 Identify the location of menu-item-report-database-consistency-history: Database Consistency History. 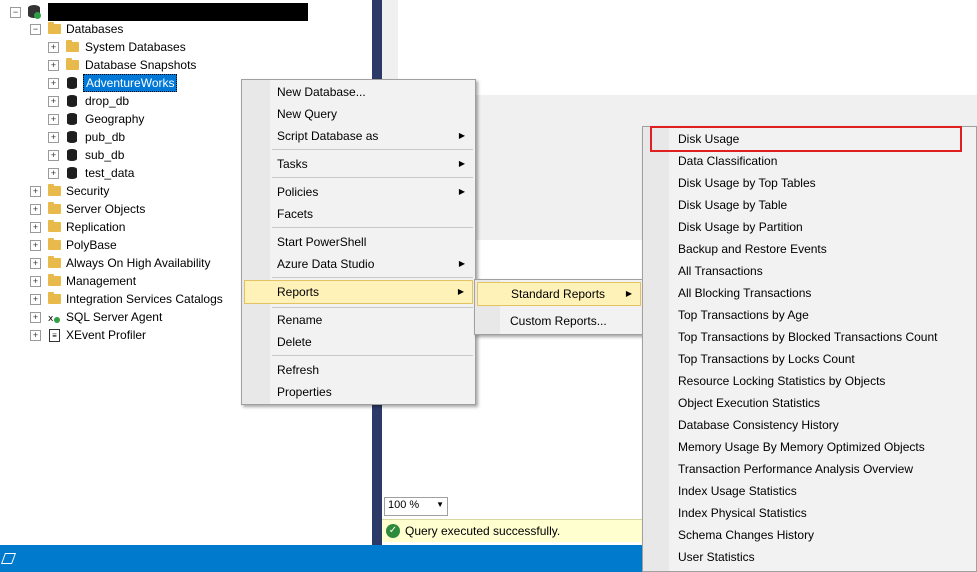
(809, 425).